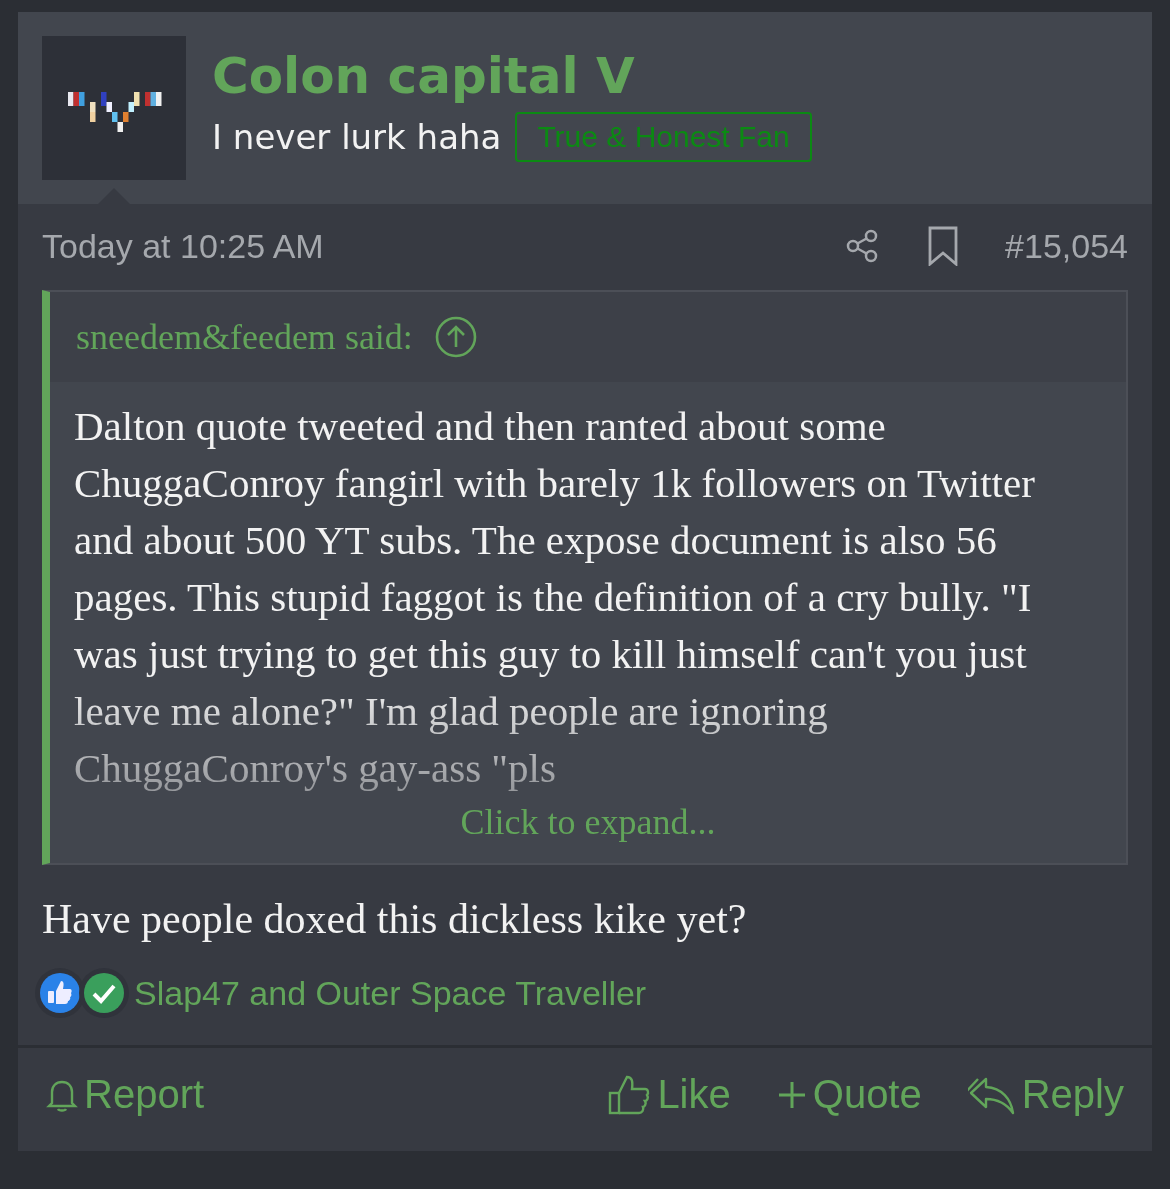  Describe the element at coordinates (791, 1094) in the screenshot. I see `plus-icon` at that location.